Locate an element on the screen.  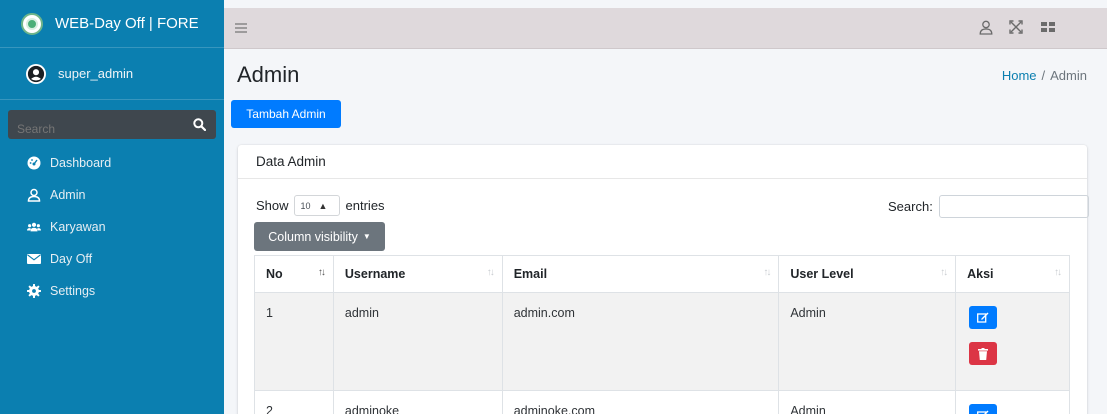
column-header-label: Username is located at coordinates (375, 274).